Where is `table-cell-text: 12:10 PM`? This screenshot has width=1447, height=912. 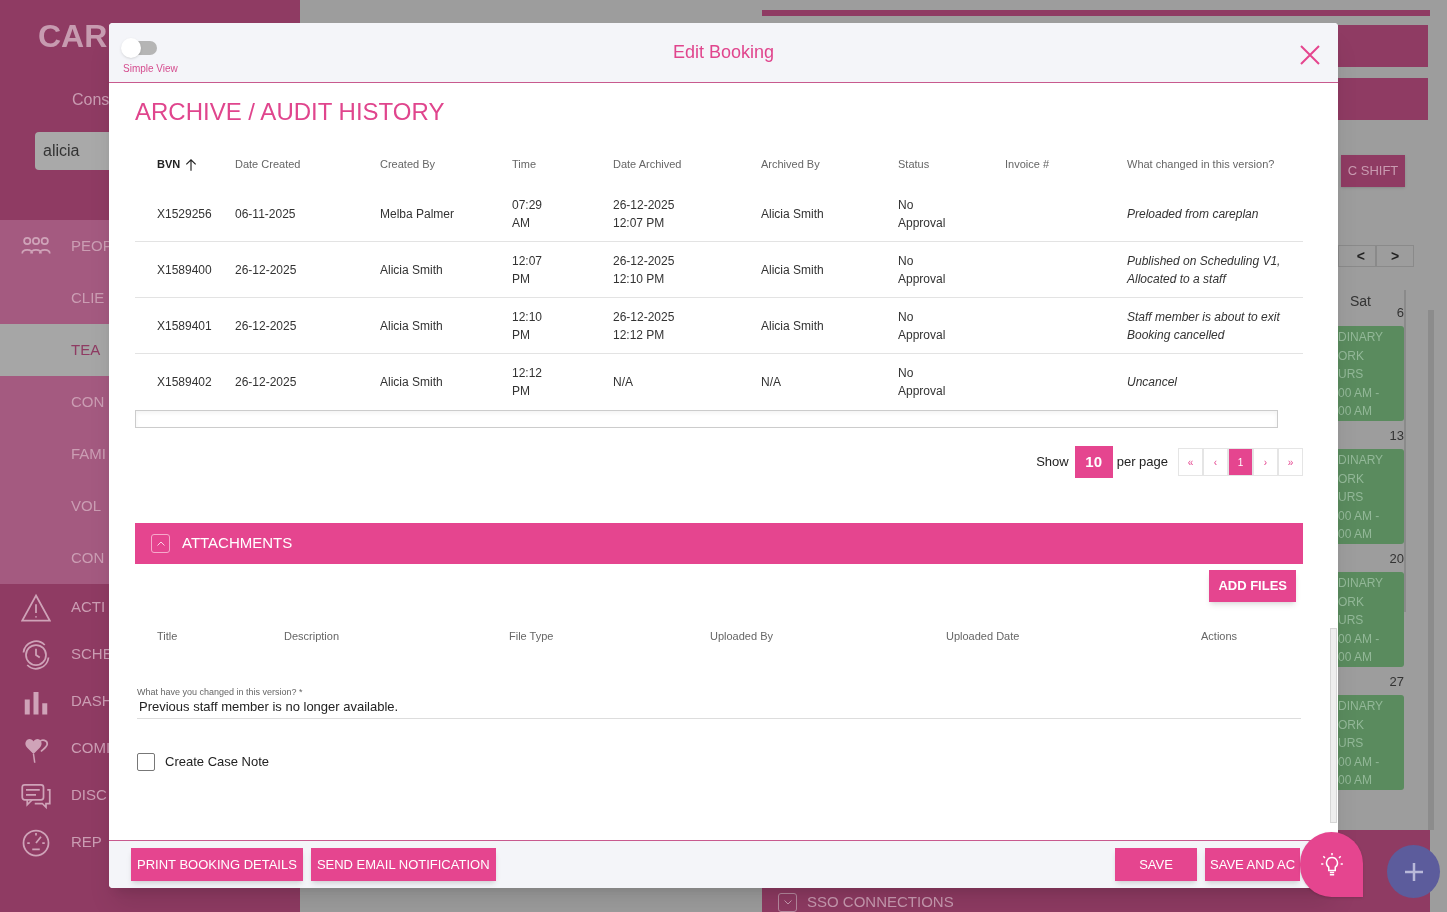 table-cell-text: 12:10 PM is located at coordinates (528, 326).